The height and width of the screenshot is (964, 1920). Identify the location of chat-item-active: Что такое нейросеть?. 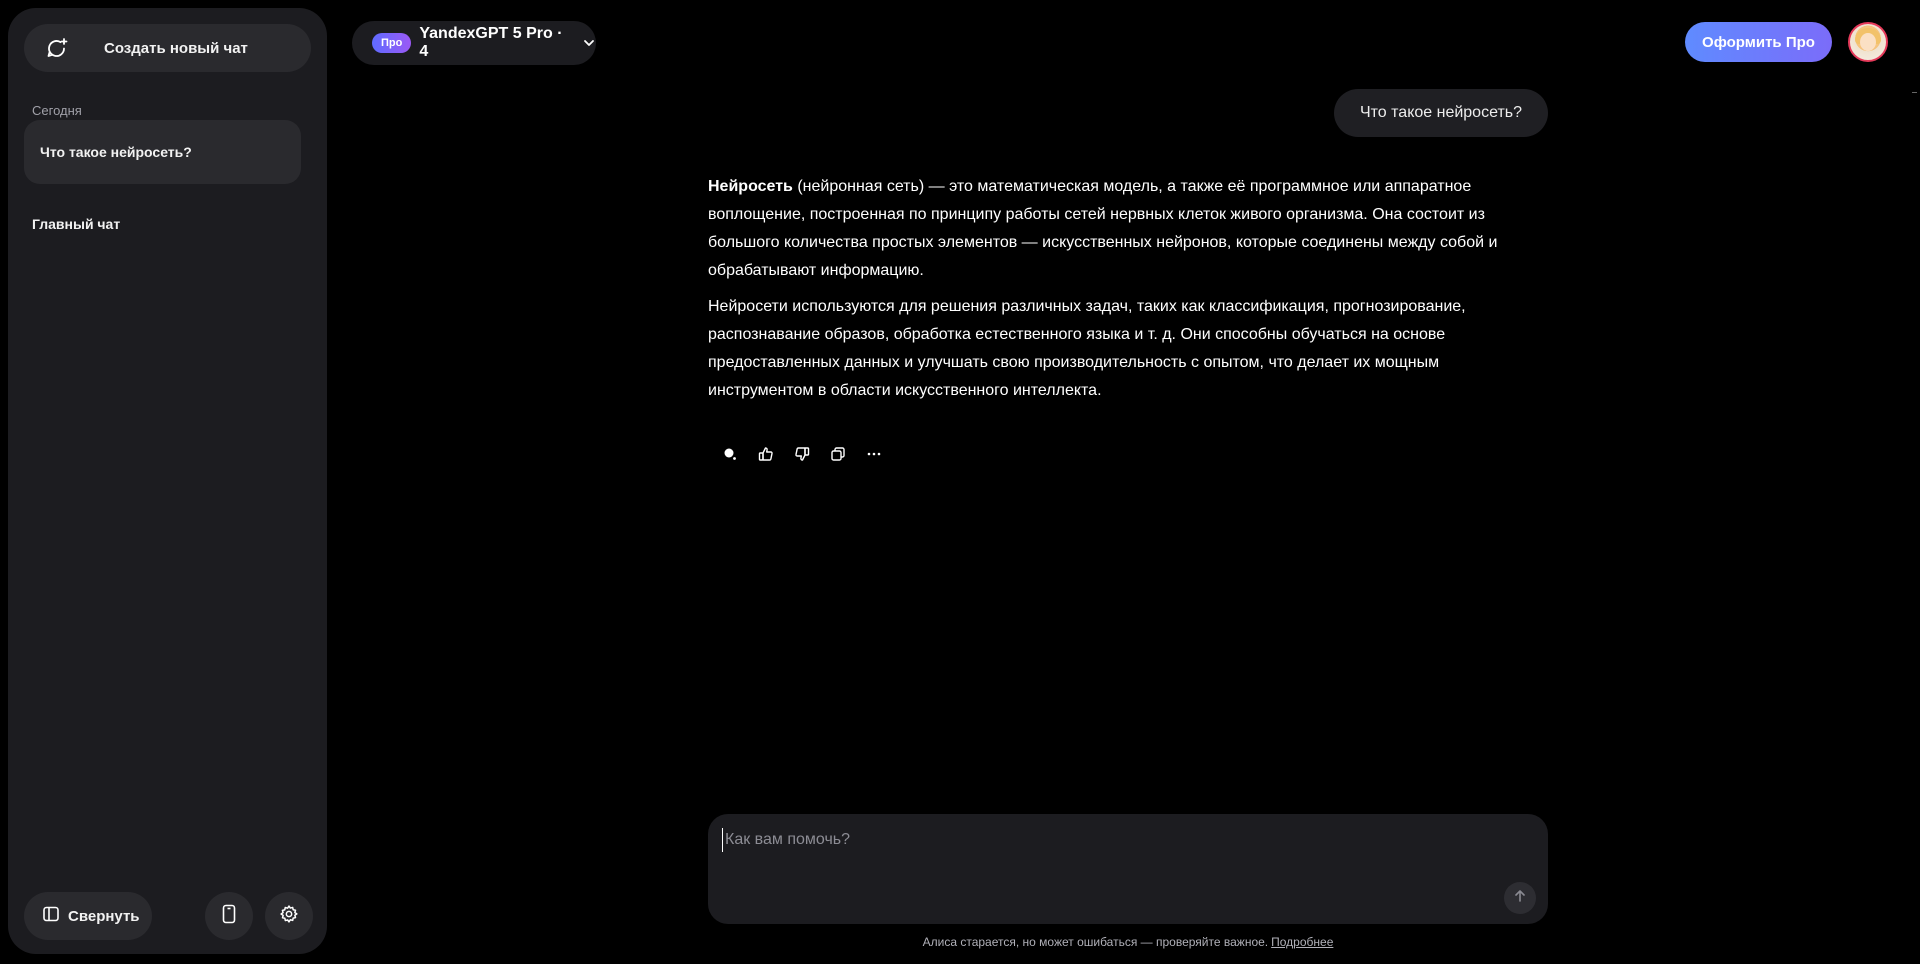
(162, 152).